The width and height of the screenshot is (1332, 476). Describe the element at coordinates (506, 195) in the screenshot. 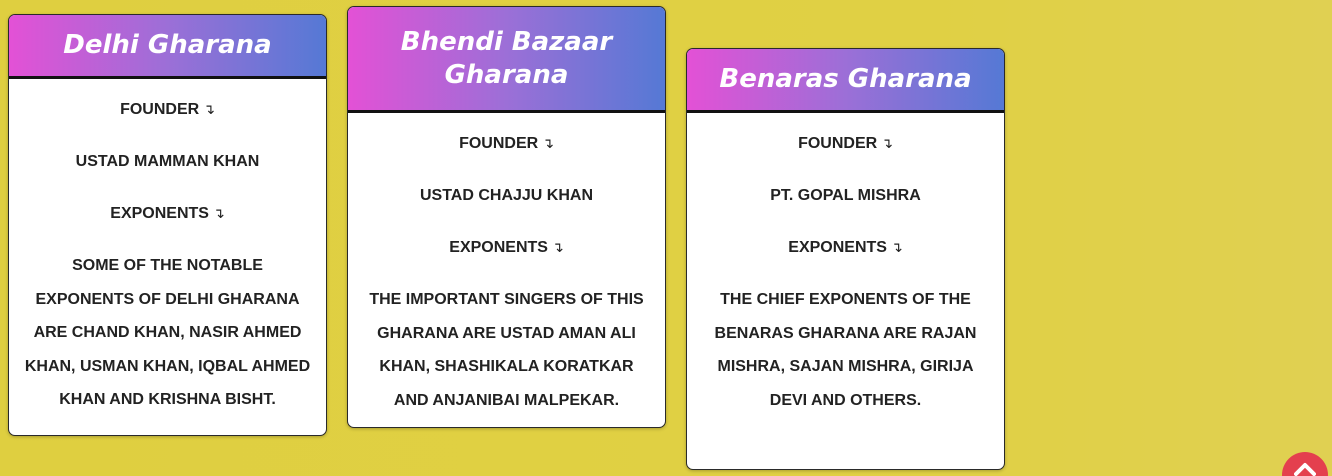

I see `founder-name: USTAD CHAJJU KHAN` at that location.